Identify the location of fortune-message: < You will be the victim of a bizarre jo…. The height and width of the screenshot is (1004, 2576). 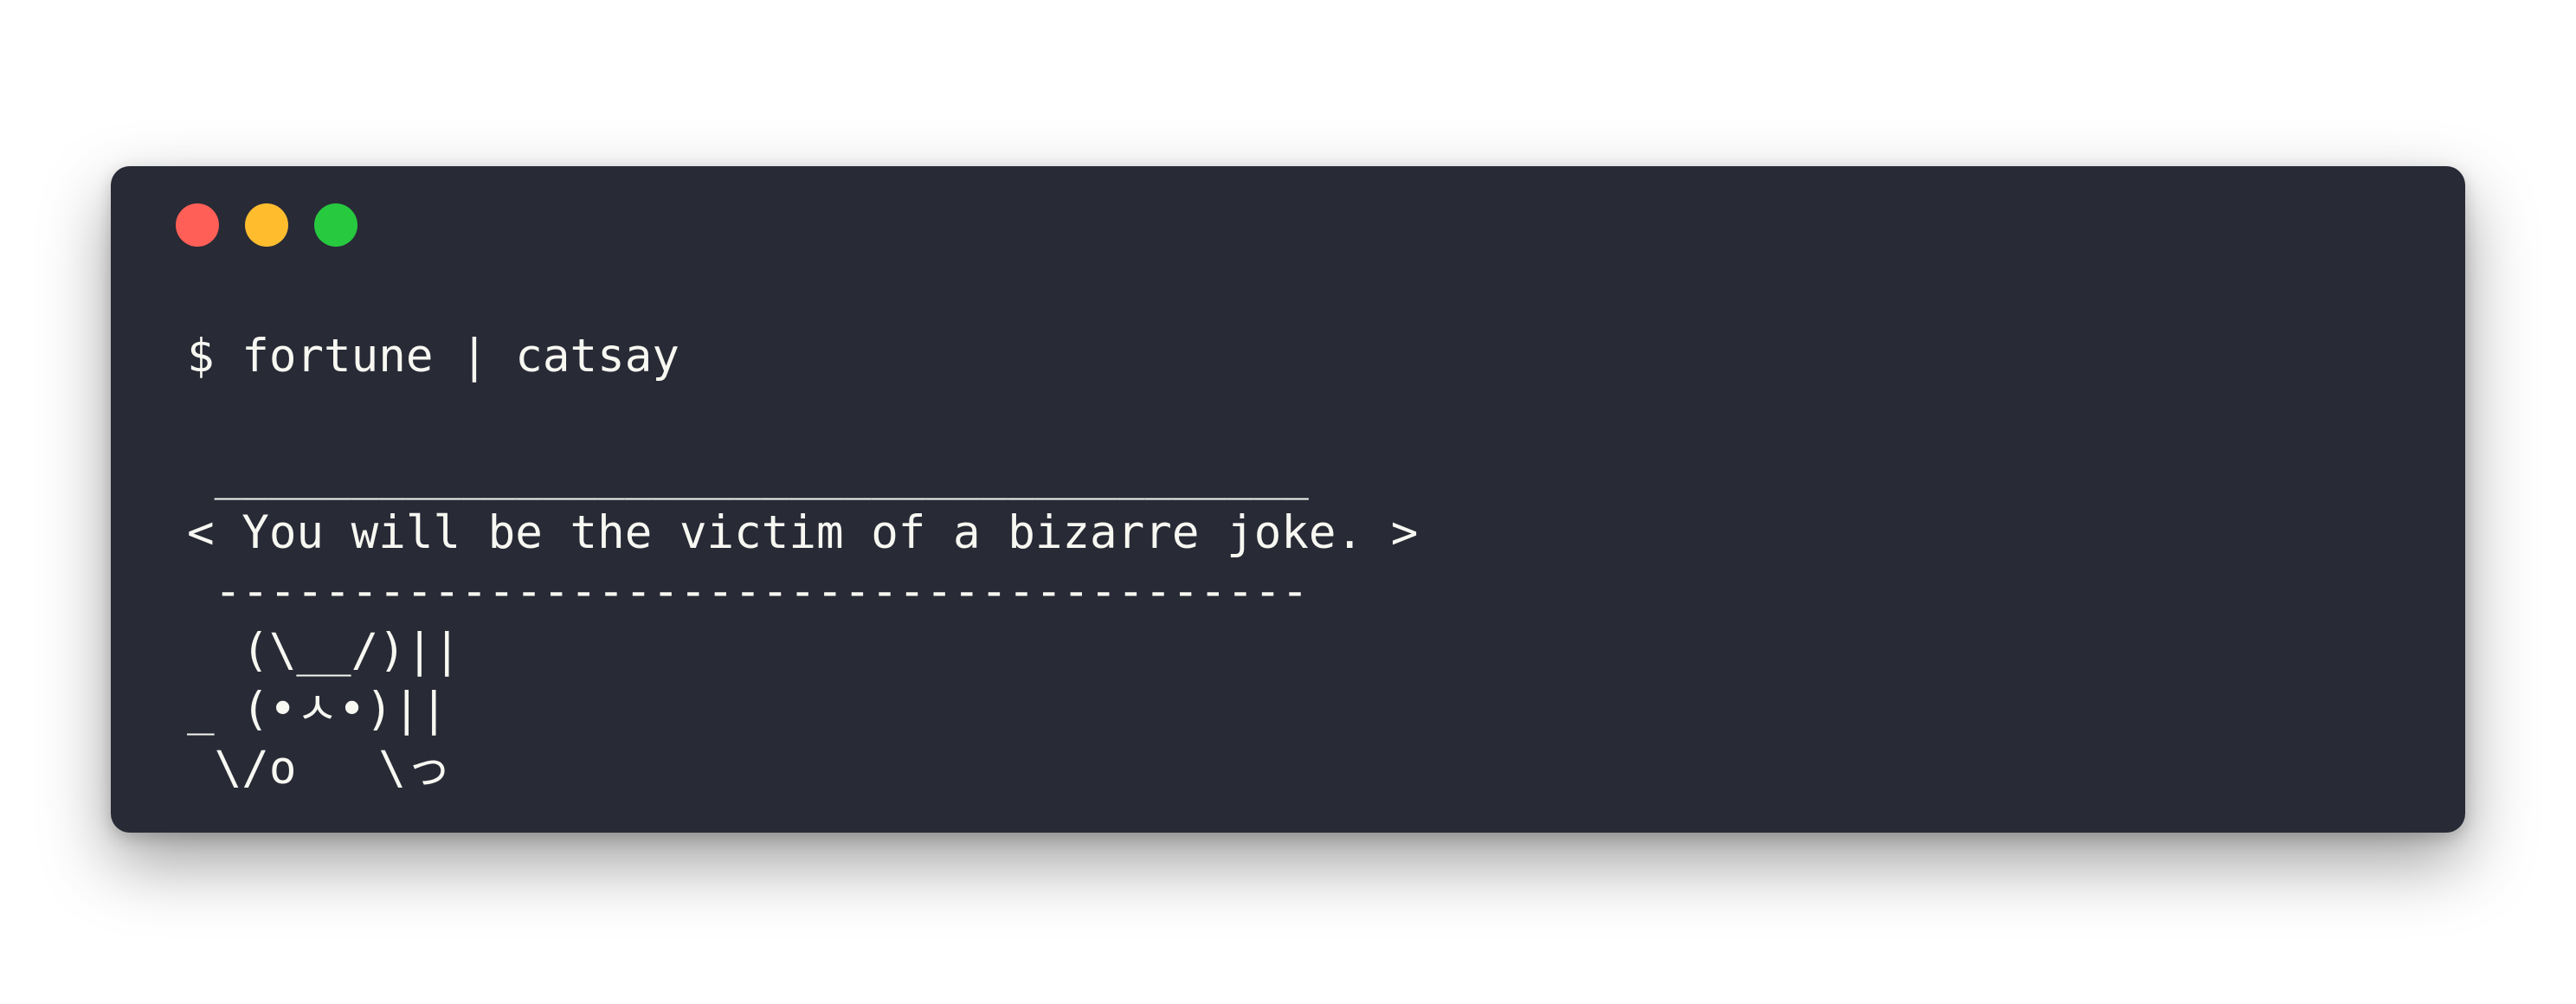
(803, 532).